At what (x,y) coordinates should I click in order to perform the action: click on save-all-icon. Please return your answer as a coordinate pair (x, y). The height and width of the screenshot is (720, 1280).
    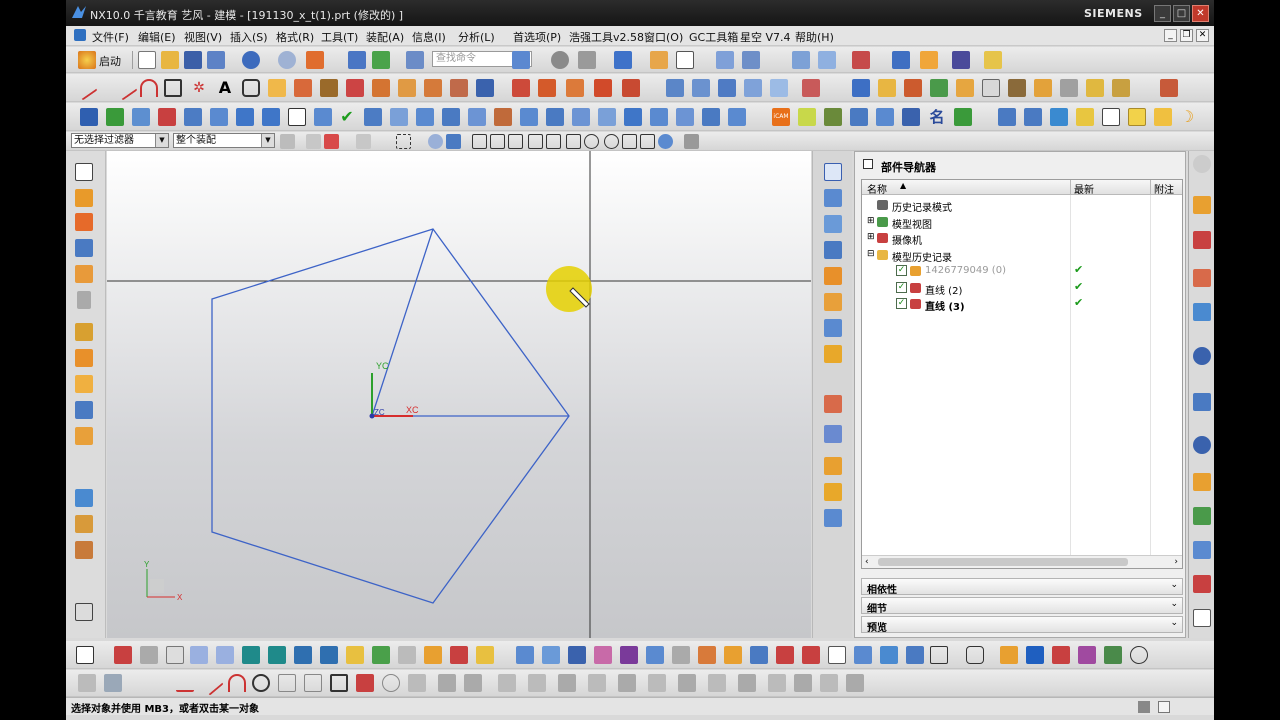
    Looking at the image, I should click on (216, 60).